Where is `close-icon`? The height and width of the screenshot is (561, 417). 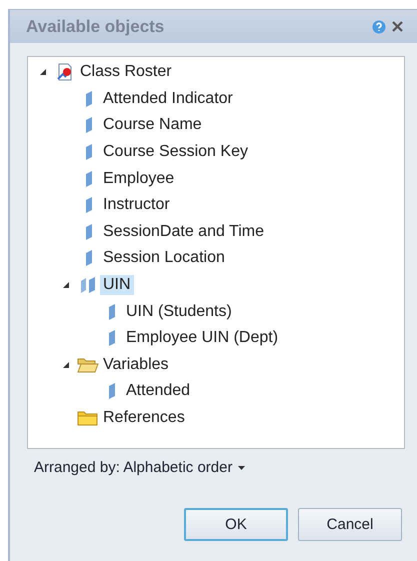
close-icon is located at coordinates (397, 26).